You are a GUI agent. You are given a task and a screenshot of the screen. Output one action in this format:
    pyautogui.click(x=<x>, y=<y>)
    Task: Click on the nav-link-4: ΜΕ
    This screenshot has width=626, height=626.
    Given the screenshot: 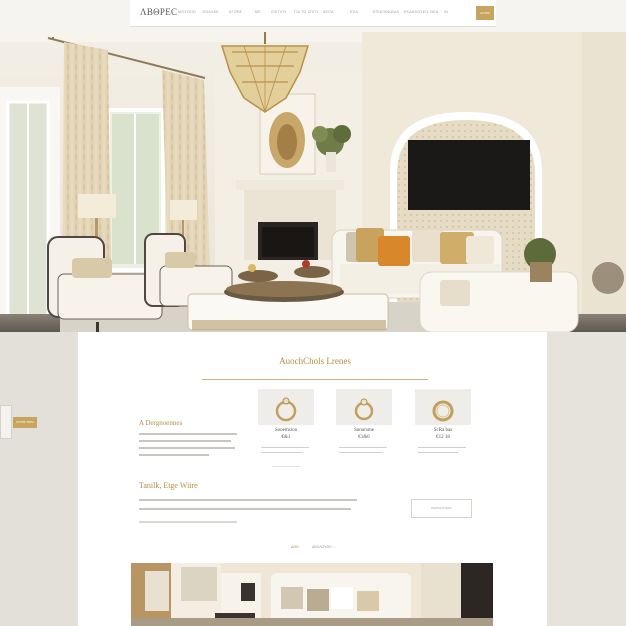 What is the action you would take?
    pyautogui.click(x=258, y=12)
    